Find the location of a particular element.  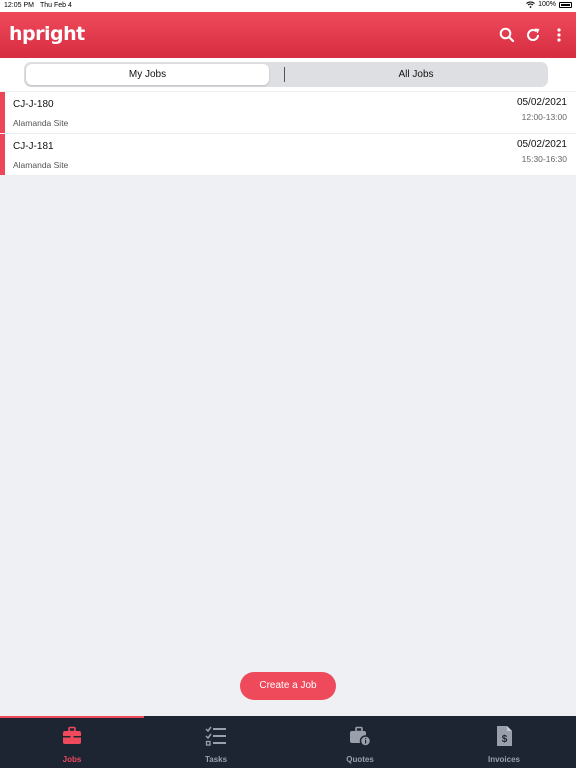

tab-invoices: $ Invoices is located at coordinates (504, 743).